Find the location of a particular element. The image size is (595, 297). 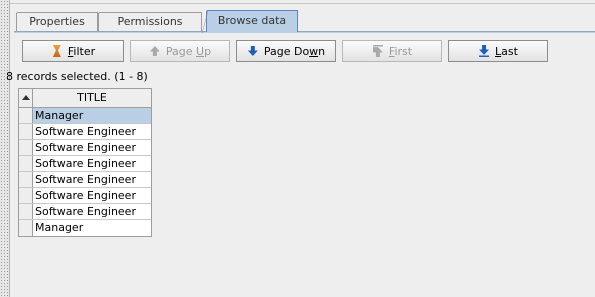

table-header: TITLE is located at coordinates (85, 98).